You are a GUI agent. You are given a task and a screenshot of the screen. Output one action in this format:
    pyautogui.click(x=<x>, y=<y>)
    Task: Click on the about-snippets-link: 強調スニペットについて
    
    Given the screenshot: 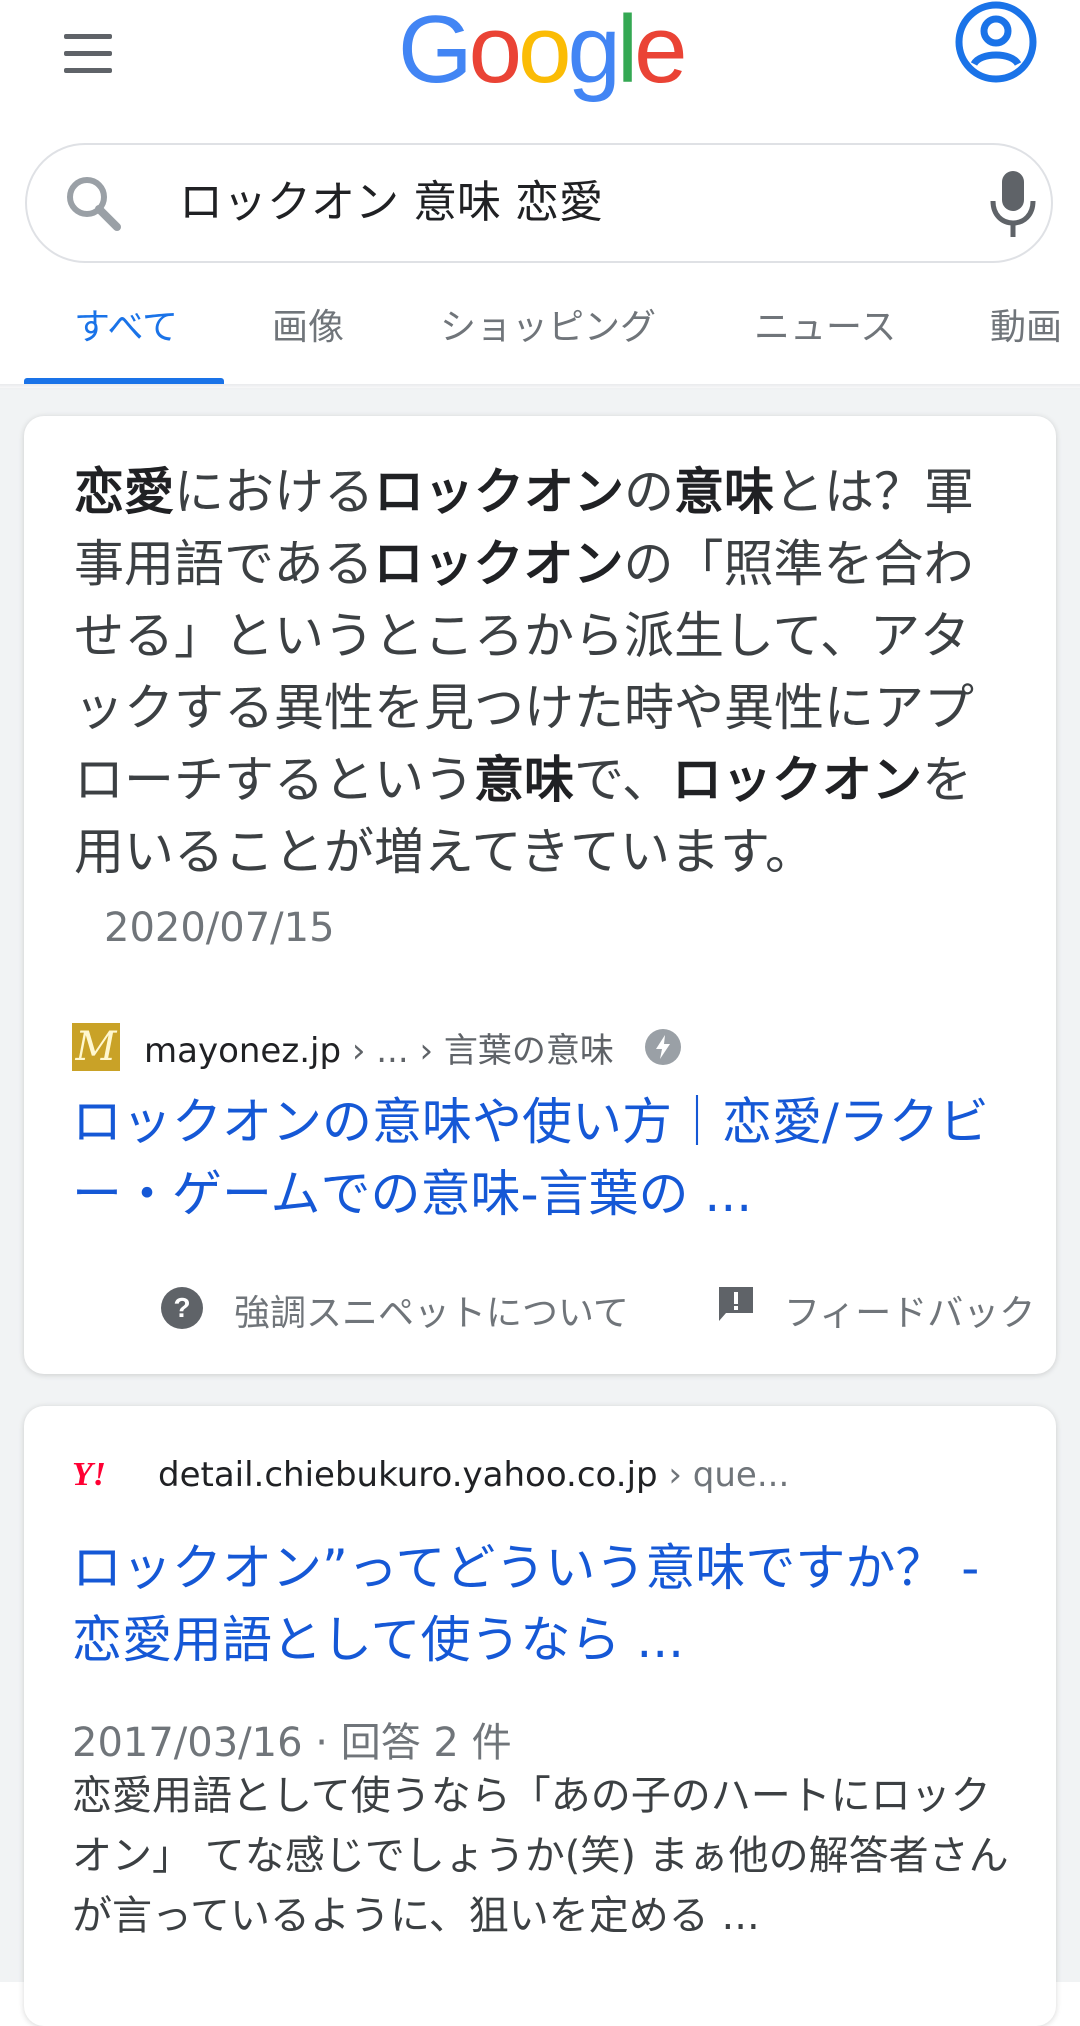 What is the action you would take?
    pyautogui.click(x=431, y=1310)
    